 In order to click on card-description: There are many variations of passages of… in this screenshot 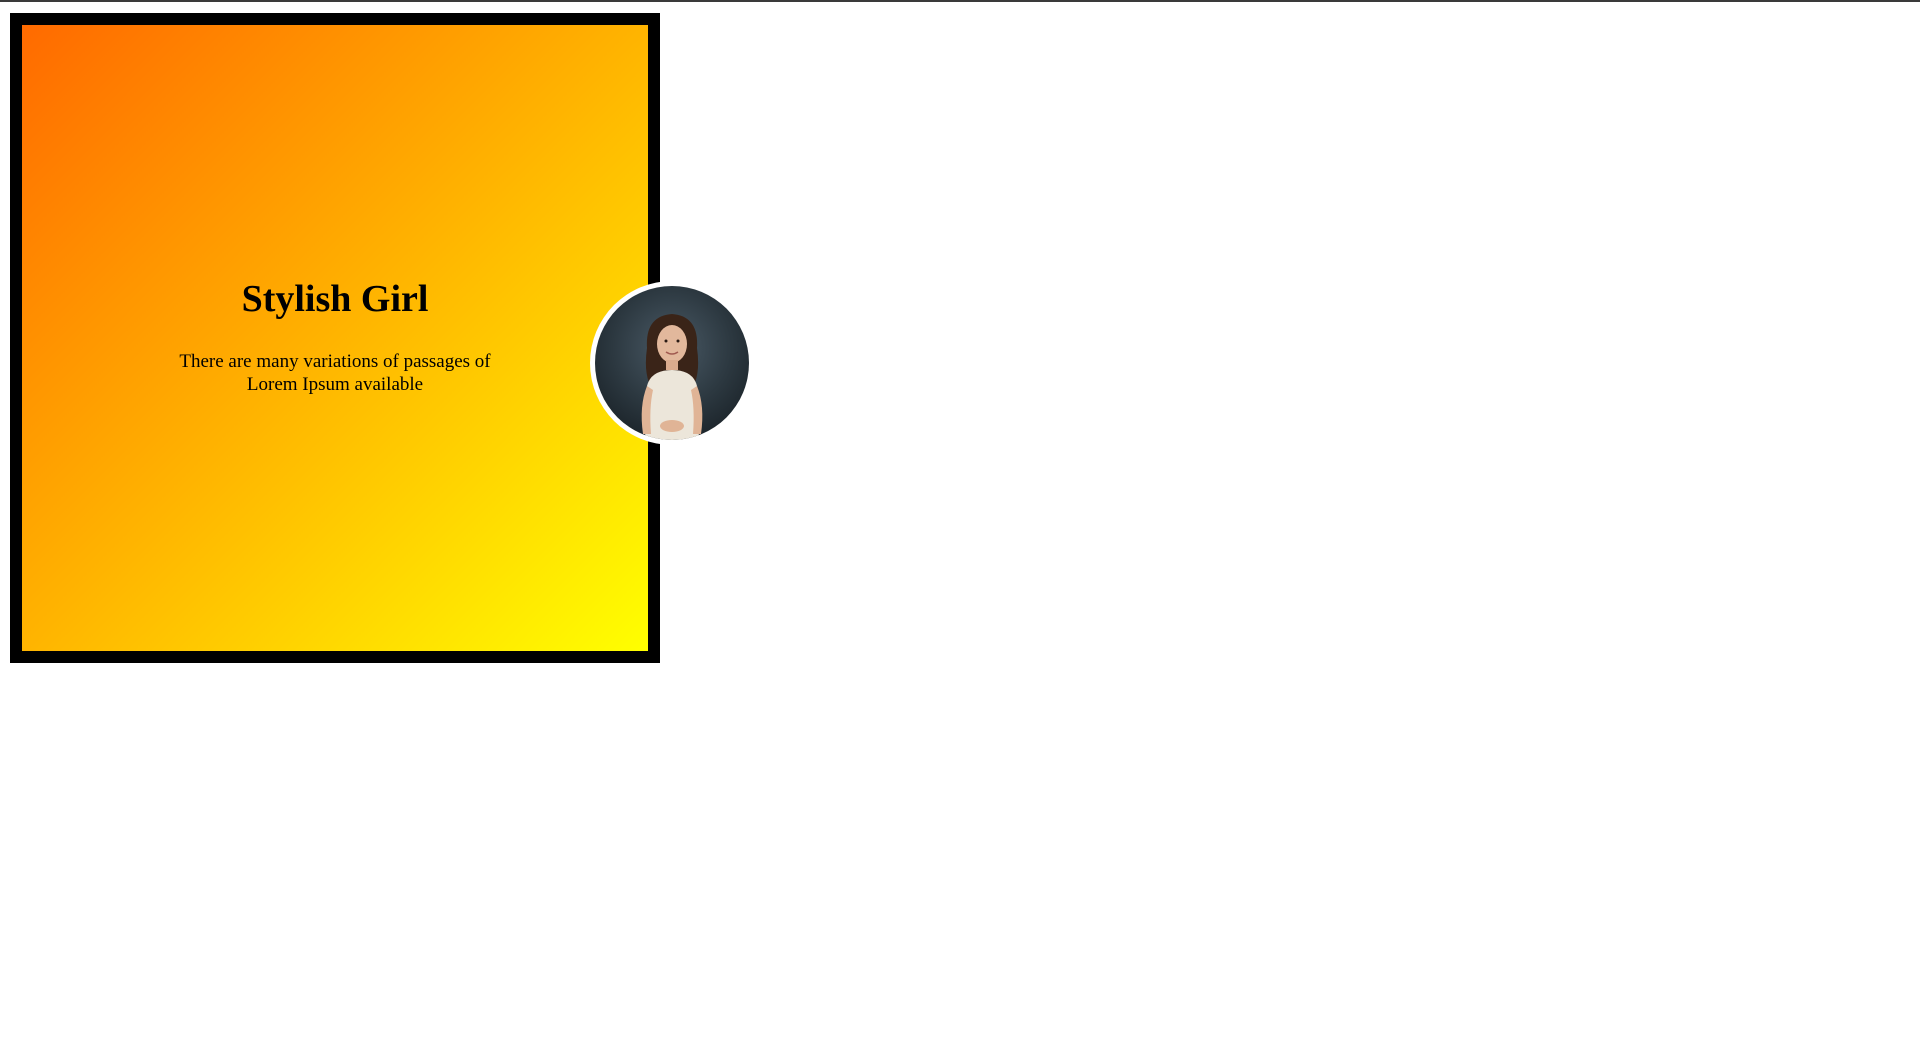, I will do `click(335, 373)`.